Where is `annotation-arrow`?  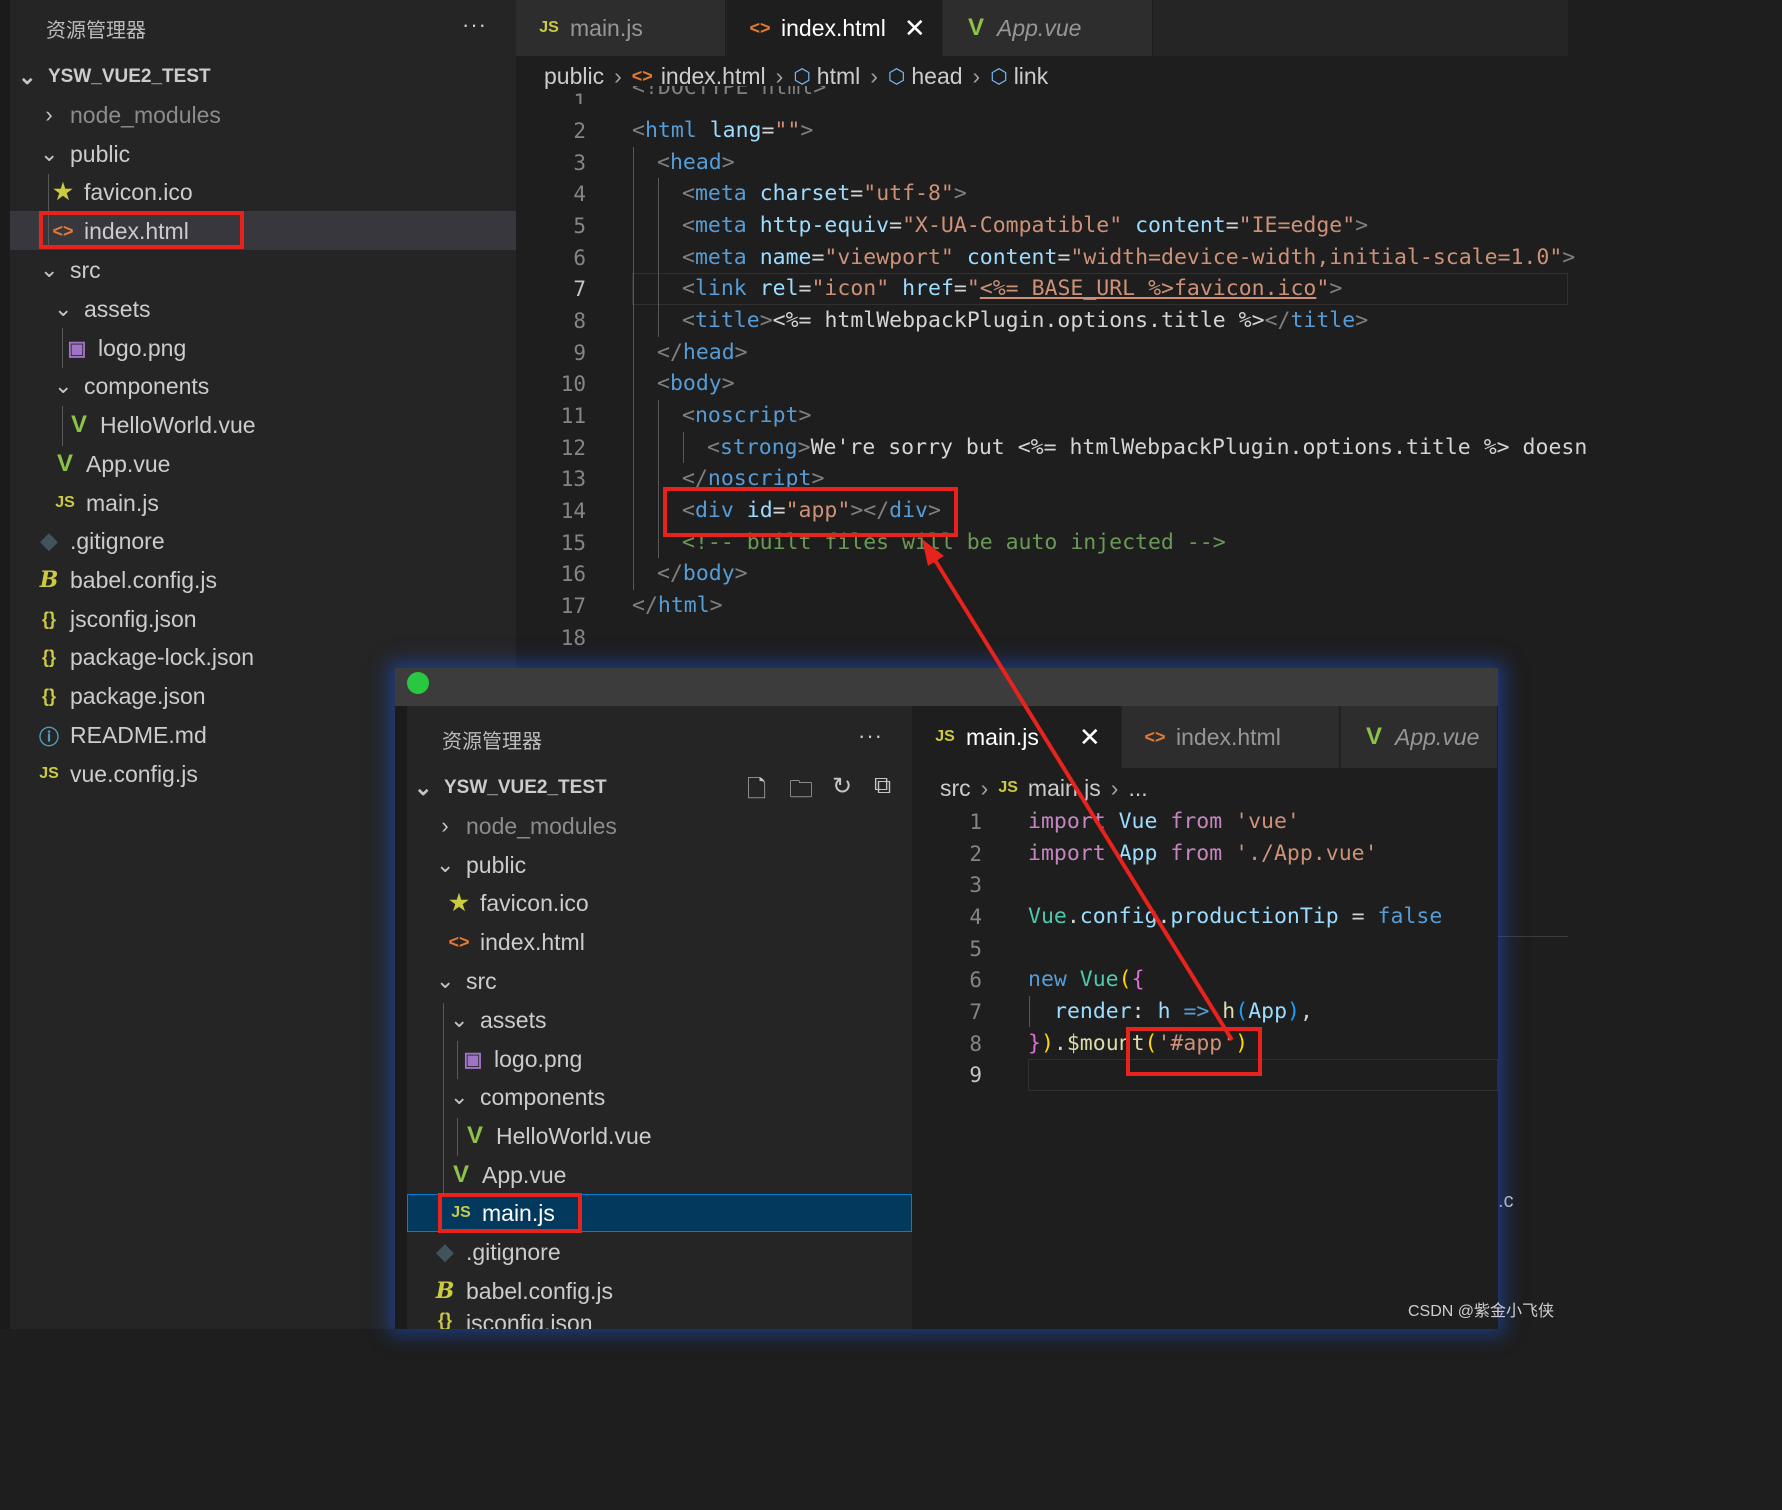 annotation-arrow is located at coordinates (1078, 790).